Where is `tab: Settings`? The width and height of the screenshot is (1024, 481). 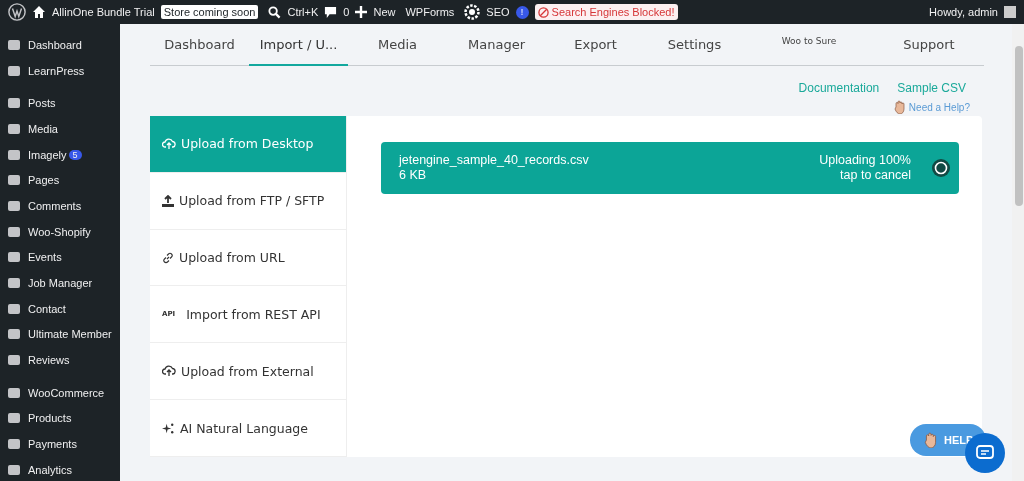 tab: Settings is located at coordinates (694, 45).